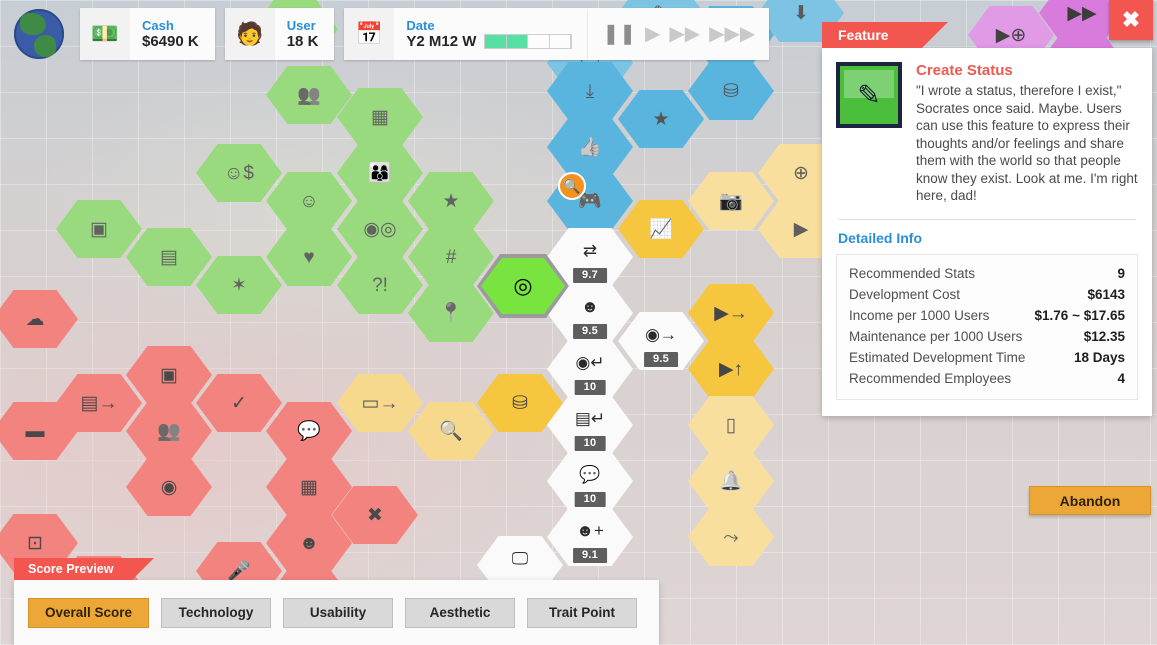 This screenshot has height=645, width=1157. I want to click on detail-row: Maintenance per 1000 Users $12.35, so click(987, 336).